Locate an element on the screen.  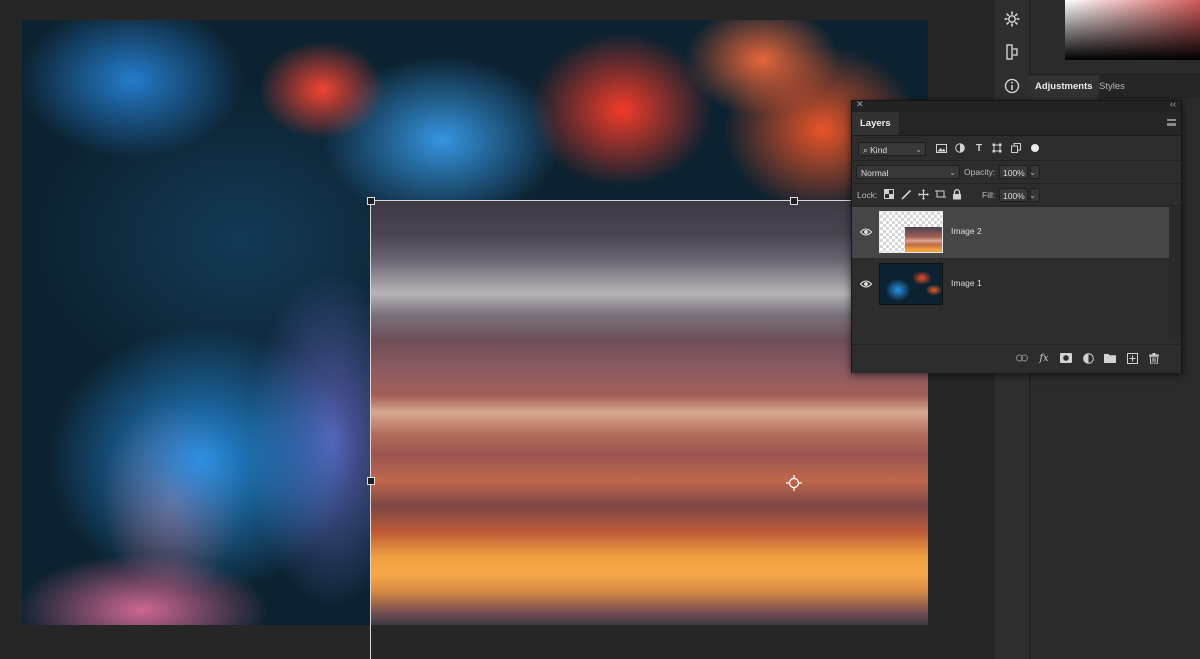
filter-kind-label: Kind is located at coordinates (879, 150).